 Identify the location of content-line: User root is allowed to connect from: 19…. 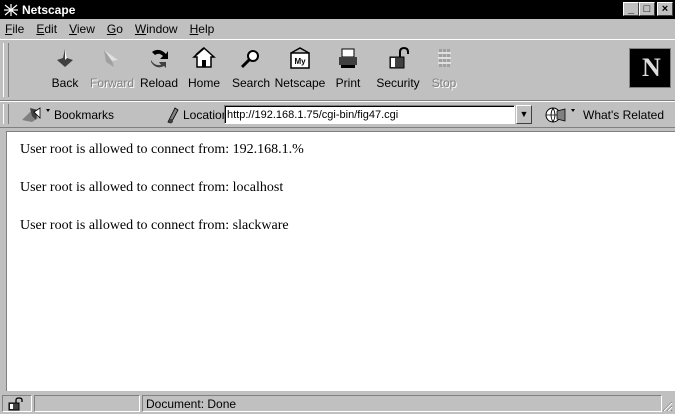
(162, 149).